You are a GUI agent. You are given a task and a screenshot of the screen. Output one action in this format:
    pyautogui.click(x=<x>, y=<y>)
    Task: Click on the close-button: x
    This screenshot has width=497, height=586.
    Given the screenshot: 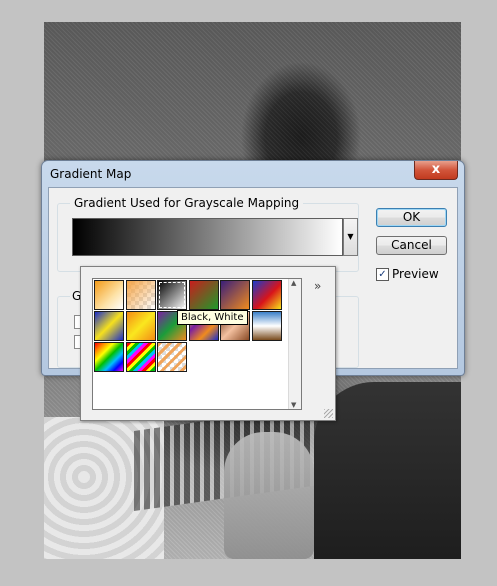 What is the action you would take?
    pyautogui.click(x=436, y=170)
    